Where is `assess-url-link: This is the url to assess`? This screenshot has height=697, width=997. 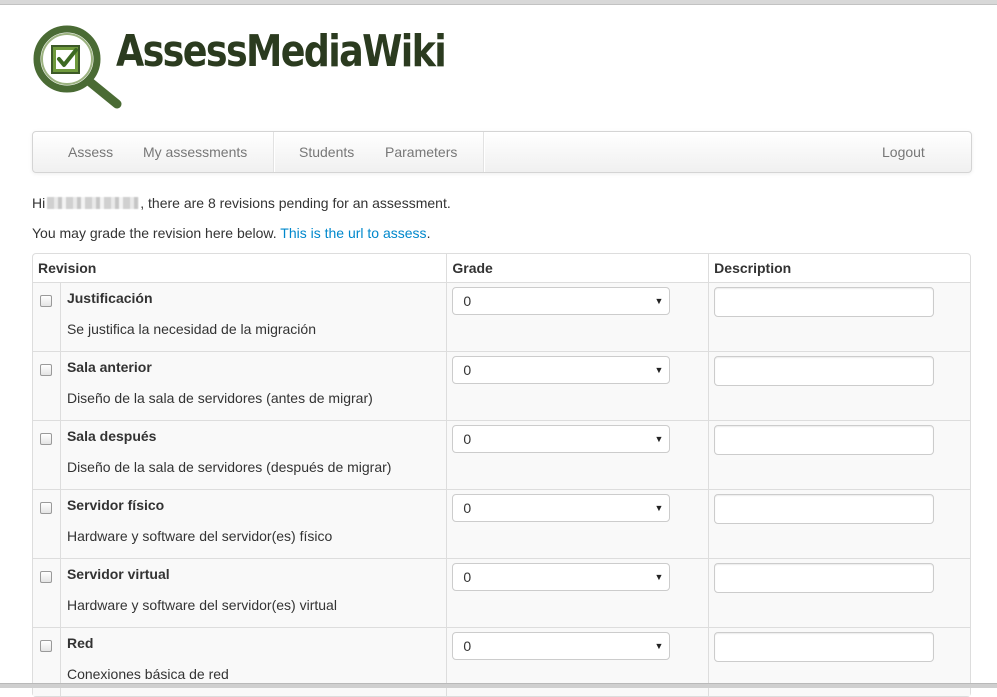
assess-url-link: This is the url to assess is located at coordinates (353, 233).